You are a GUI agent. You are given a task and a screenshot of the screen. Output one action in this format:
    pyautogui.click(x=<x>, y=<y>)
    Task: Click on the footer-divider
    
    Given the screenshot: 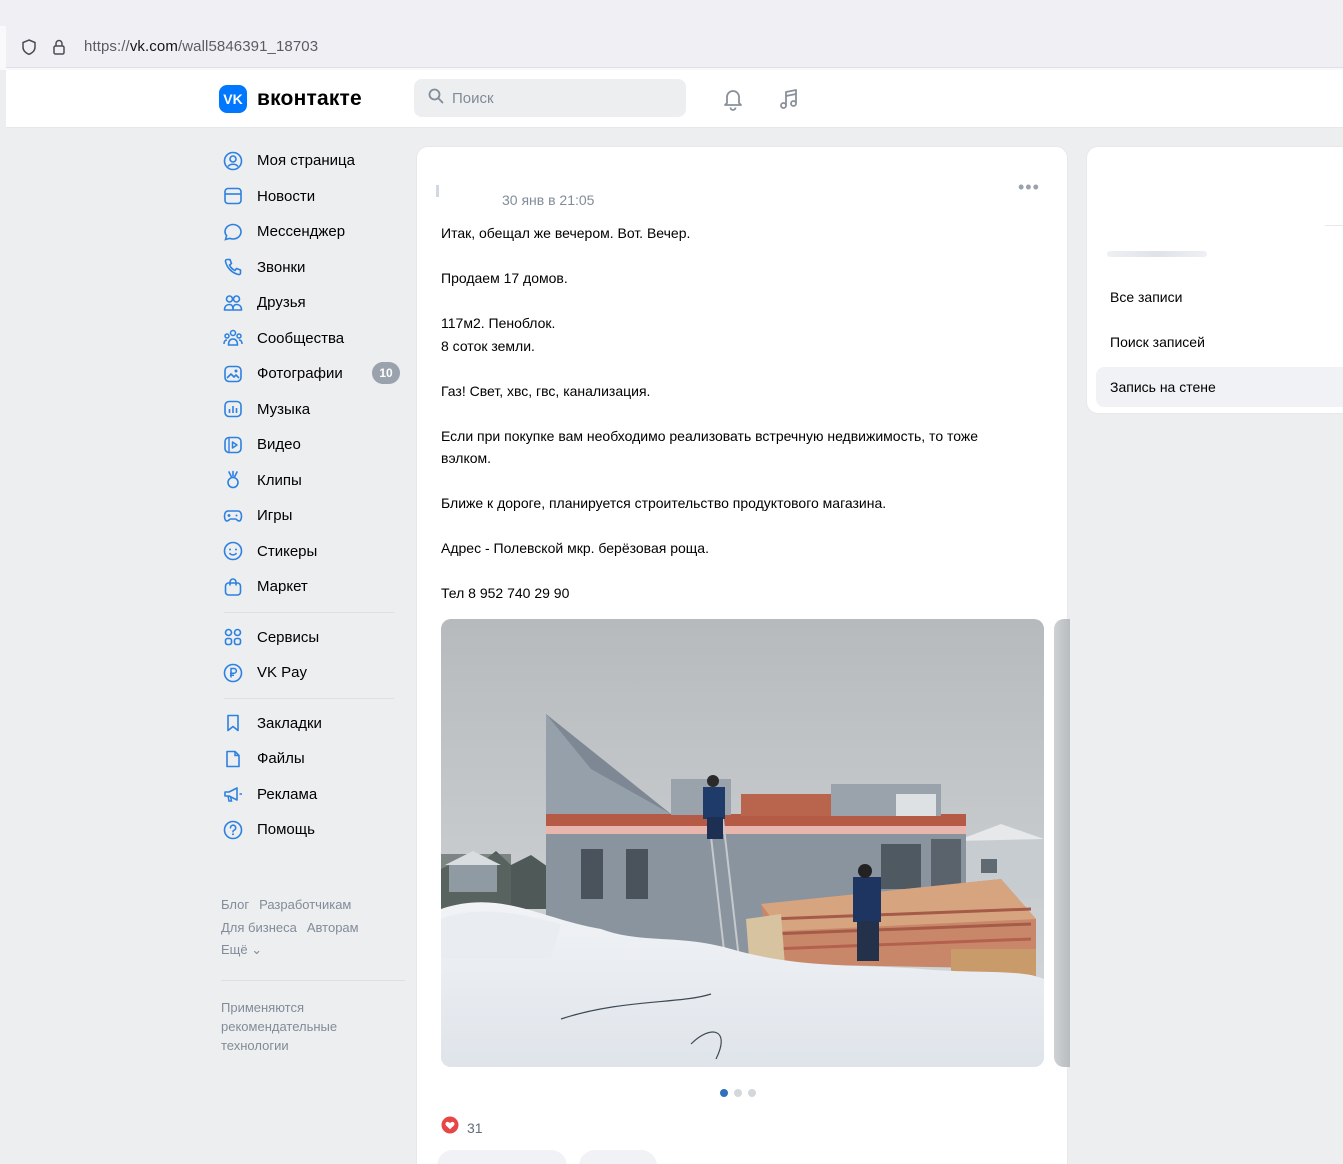 What is the action you would take?
    pyautogui.click(x=313, y=980)
    